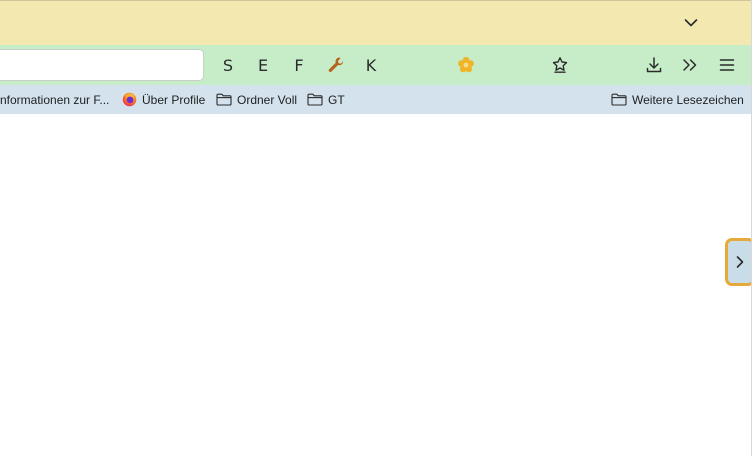  What do you see at coordinates (267, 99) in the screenshot?
I see `bookmark-label: Ordner Voll` at bounding box center [267, 99].